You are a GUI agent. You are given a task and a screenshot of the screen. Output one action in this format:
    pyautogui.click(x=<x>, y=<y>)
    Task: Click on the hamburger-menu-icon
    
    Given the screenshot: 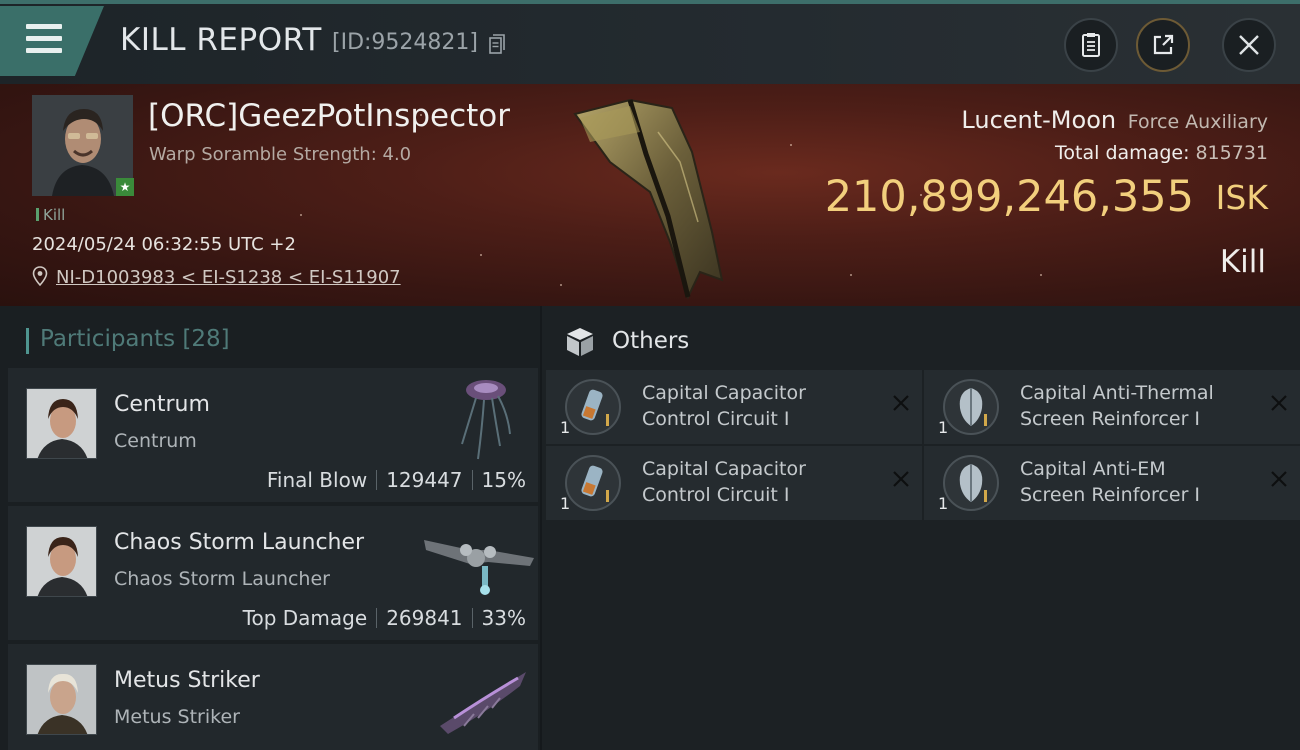 What is the action you would take?
    pyautogui.click(x=44, y=39)
    